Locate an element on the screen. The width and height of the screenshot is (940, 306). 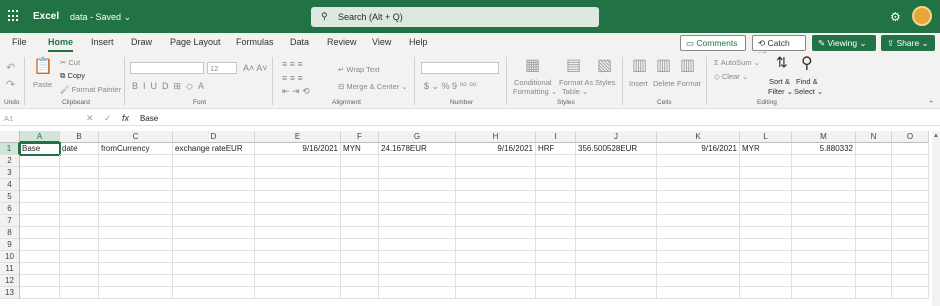
cell-f5 is located at coordinates (360, 197).